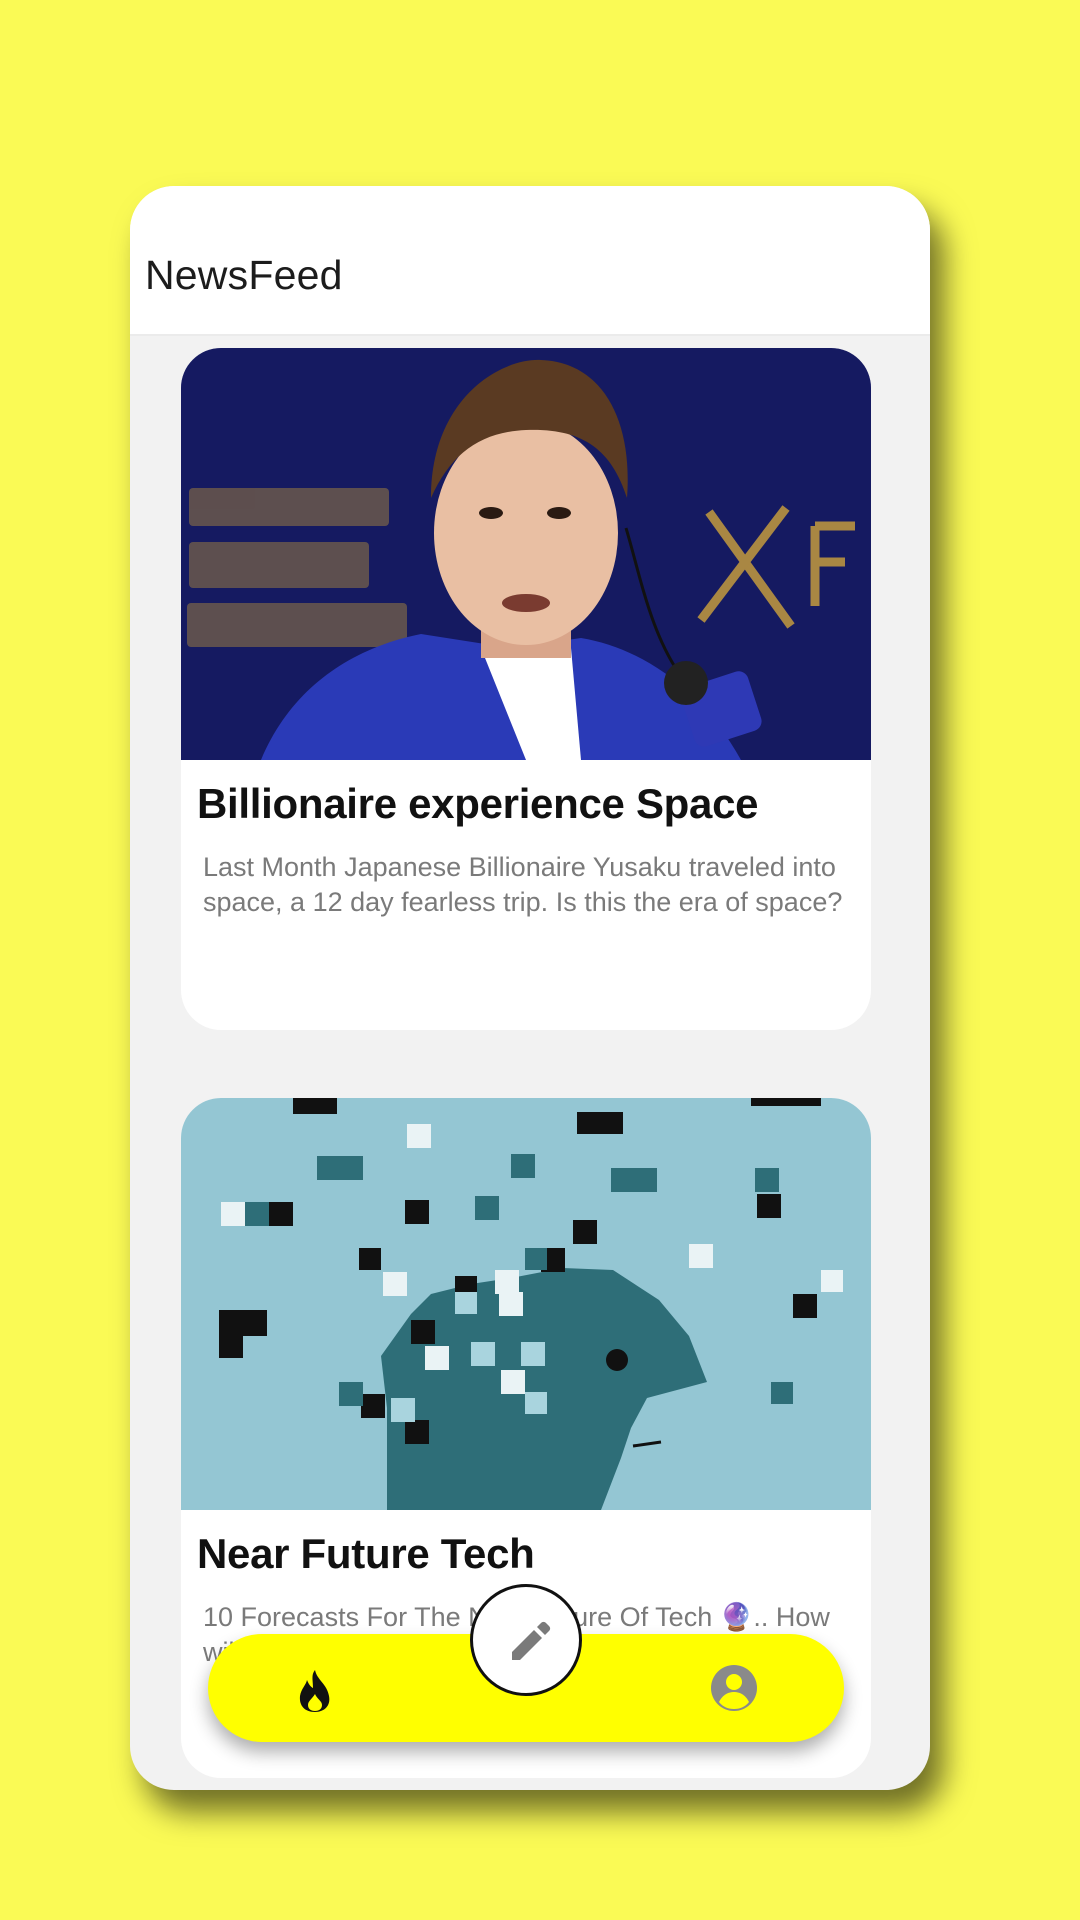  Describe the element at coordinates (478, 803) in the screenshot. I see `news-card-title: Billionaire experience Space` at that location.